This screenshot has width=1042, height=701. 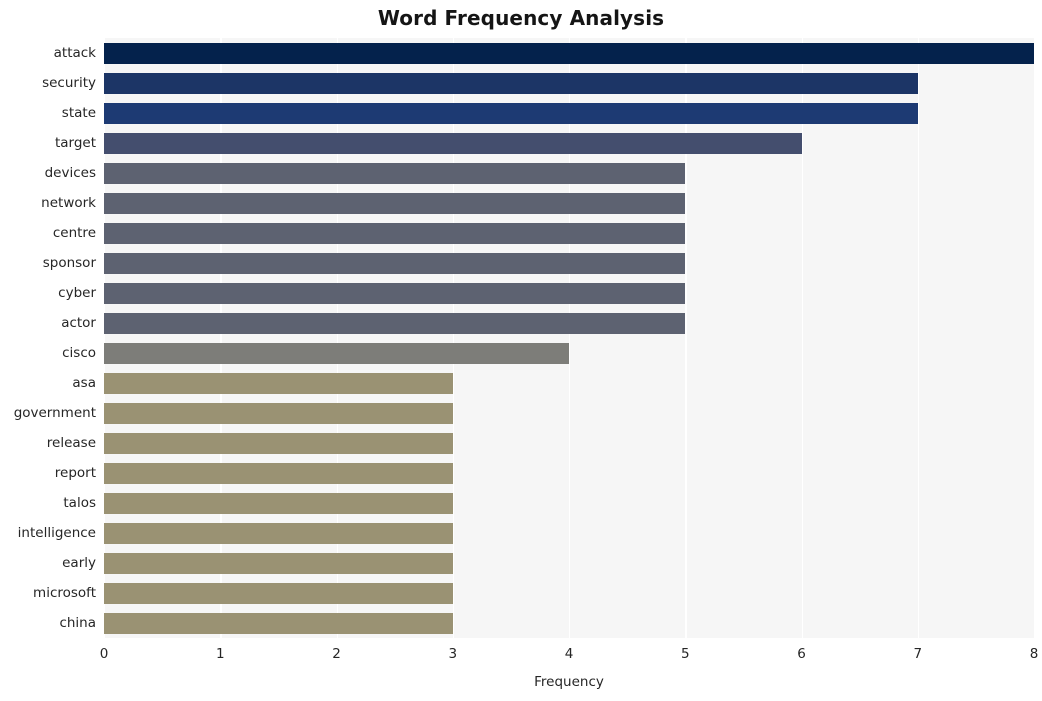 What do you see at coordinates (278, 413) in the screenshot?
I see `bar-government` at bounding box center [278, 413].